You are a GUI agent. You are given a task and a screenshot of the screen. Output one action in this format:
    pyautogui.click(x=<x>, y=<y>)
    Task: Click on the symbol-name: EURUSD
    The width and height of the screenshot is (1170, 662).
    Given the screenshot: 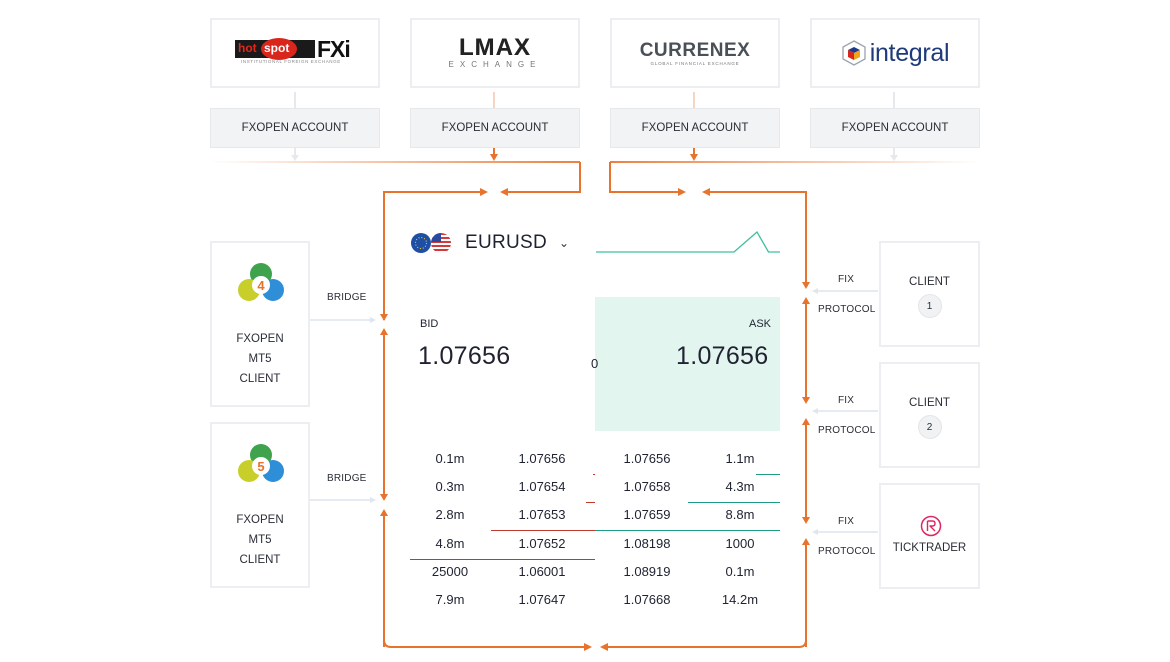 What is the action you would take?
    pyautogui.click(x=506, y=242)
    